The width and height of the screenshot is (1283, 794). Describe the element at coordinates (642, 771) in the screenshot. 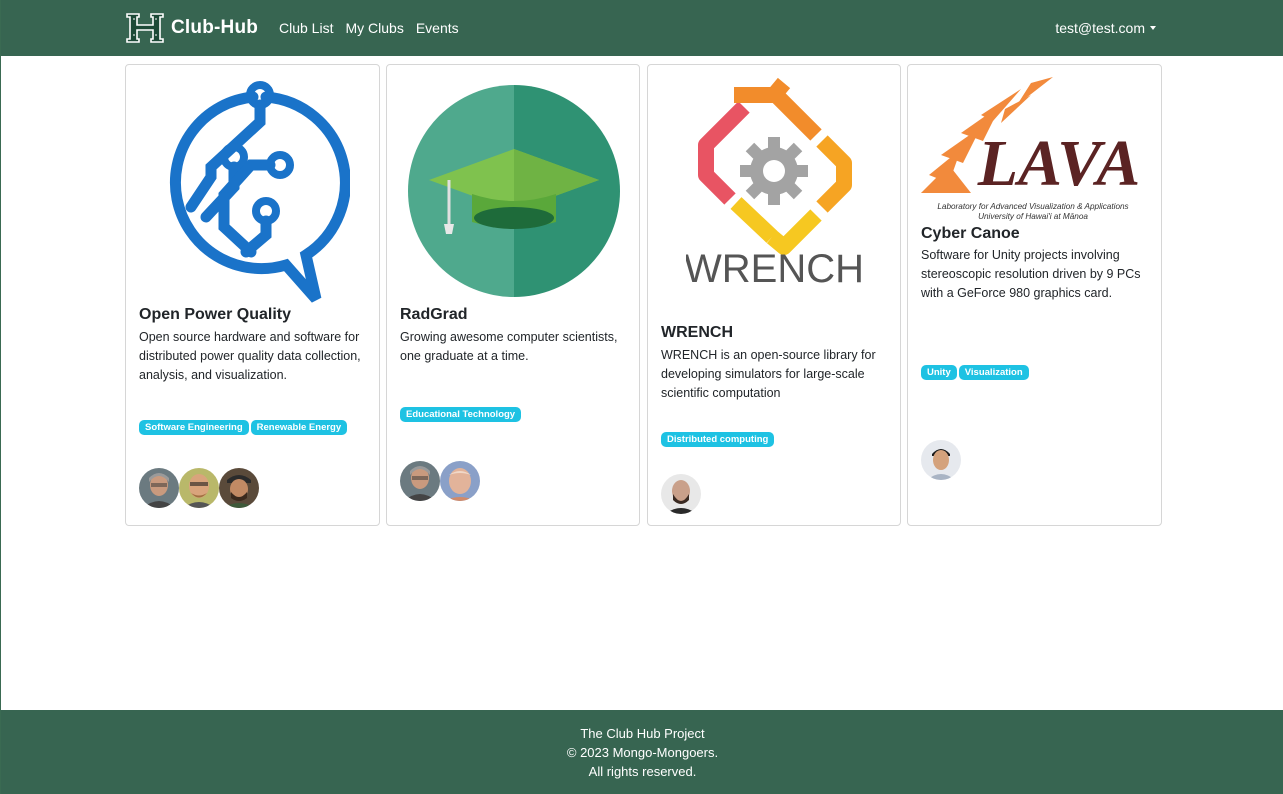

I see `footer-rights: All rights reserved.` at that location.